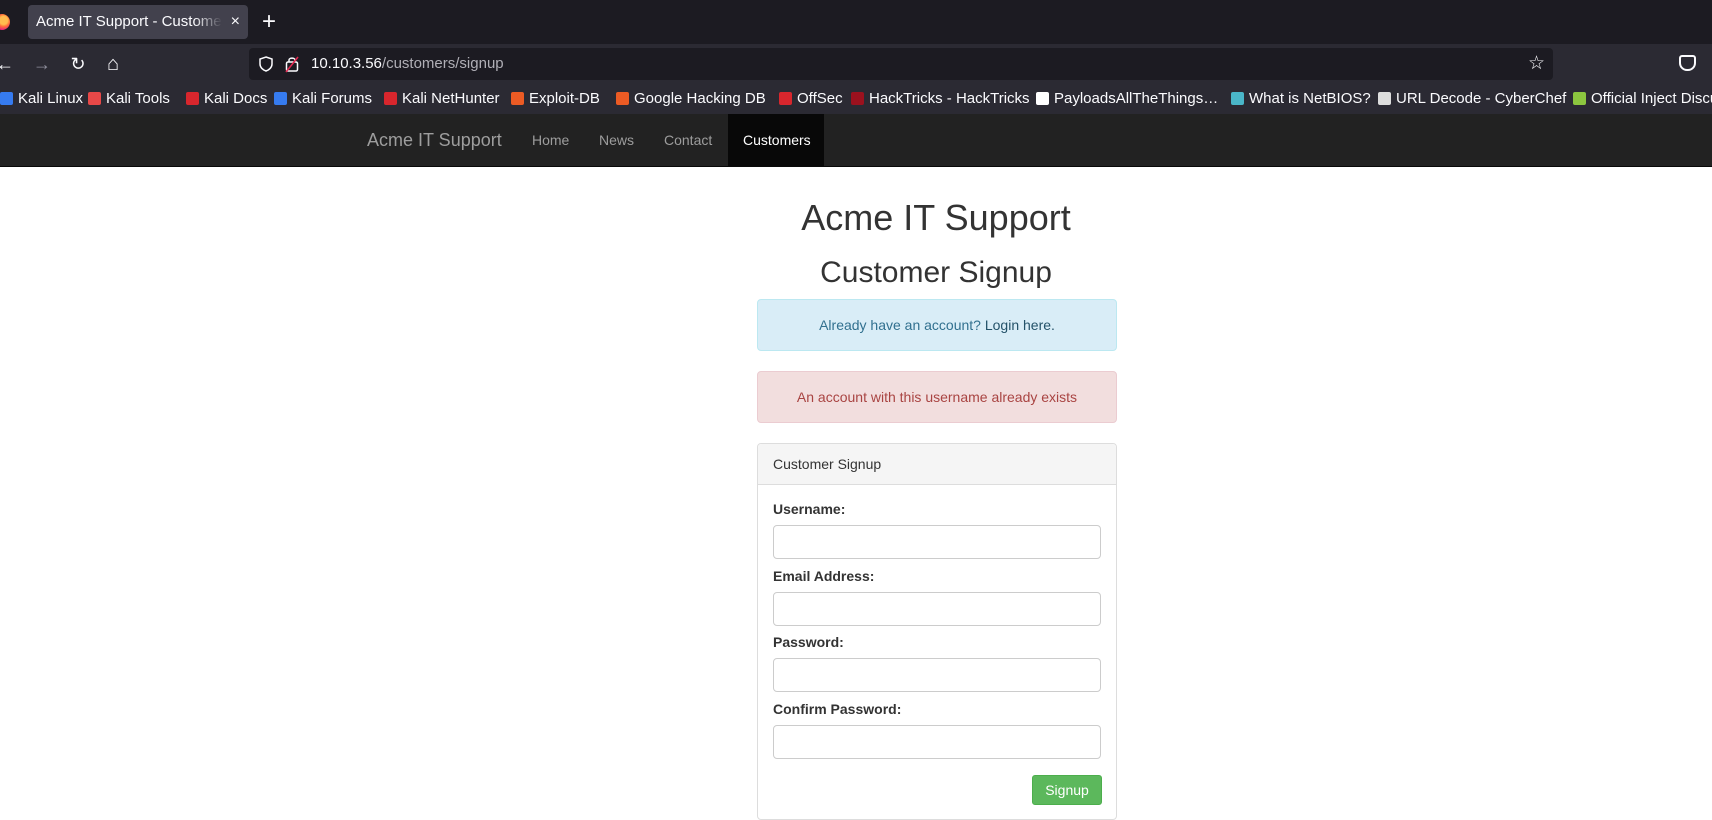  I want to click on forward-button: →, so click(42, 64).